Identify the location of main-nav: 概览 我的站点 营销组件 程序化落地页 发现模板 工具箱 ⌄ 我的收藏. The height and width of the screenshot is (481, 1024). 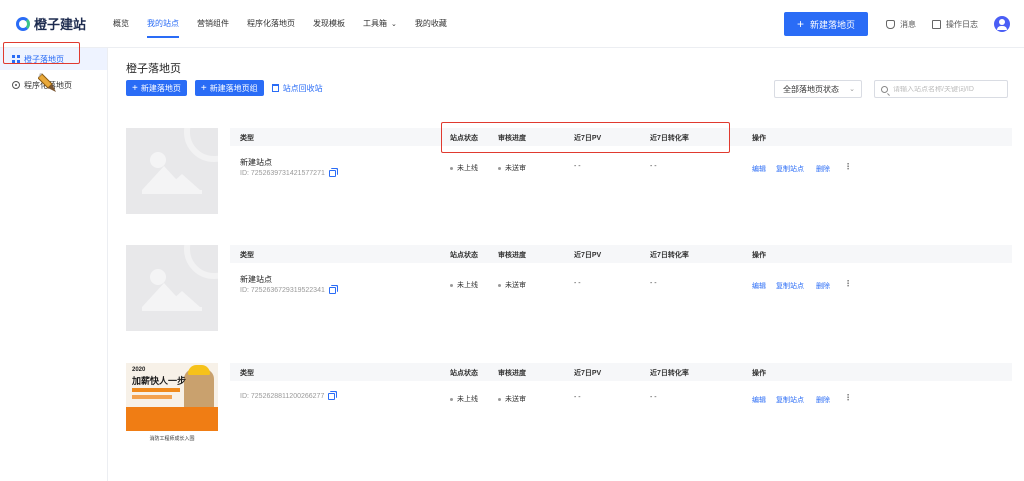
(280, 24).